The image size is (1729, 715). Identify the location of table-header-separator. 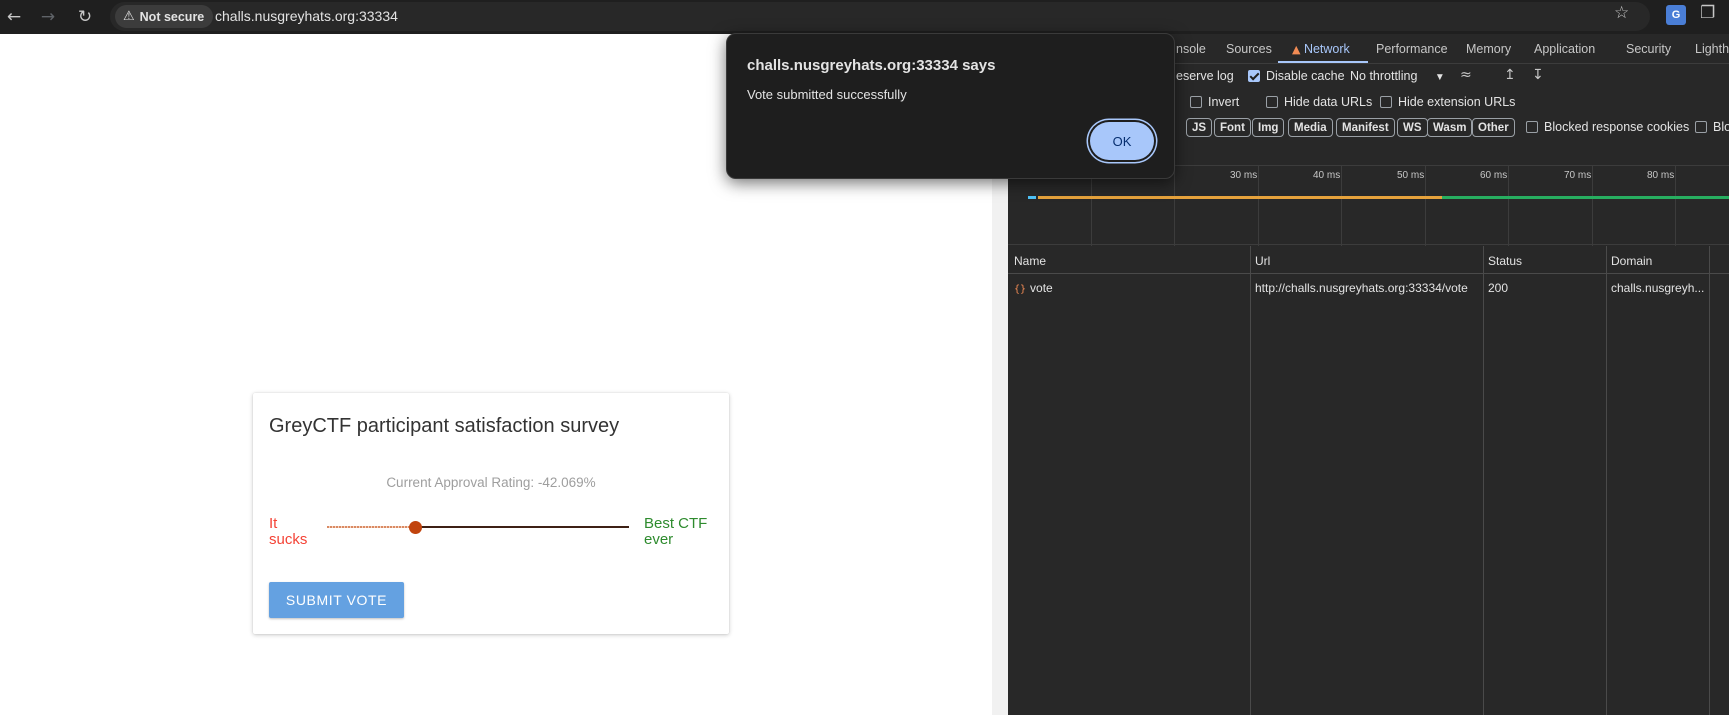
(1368, 273).